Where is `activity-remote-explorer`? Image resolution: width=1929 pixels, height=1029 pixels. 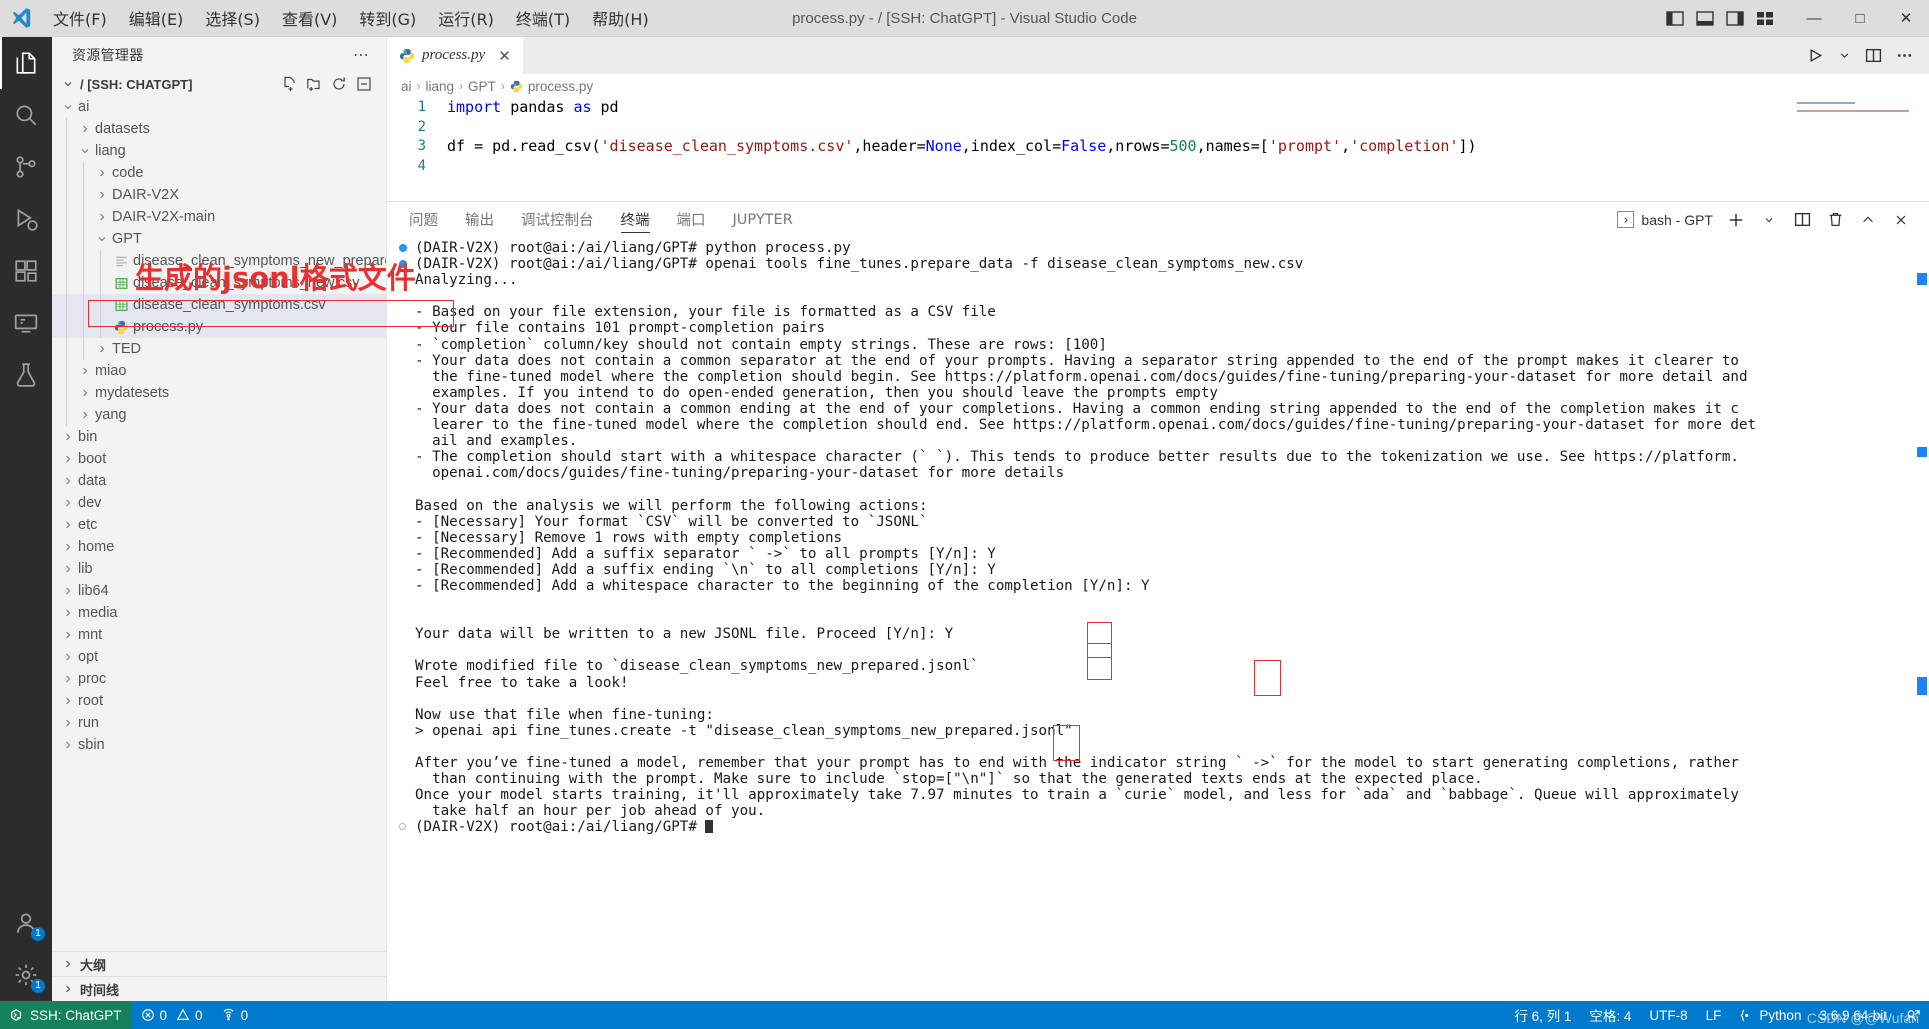
activity-remote-explorer is located at coordinates (26, 323).